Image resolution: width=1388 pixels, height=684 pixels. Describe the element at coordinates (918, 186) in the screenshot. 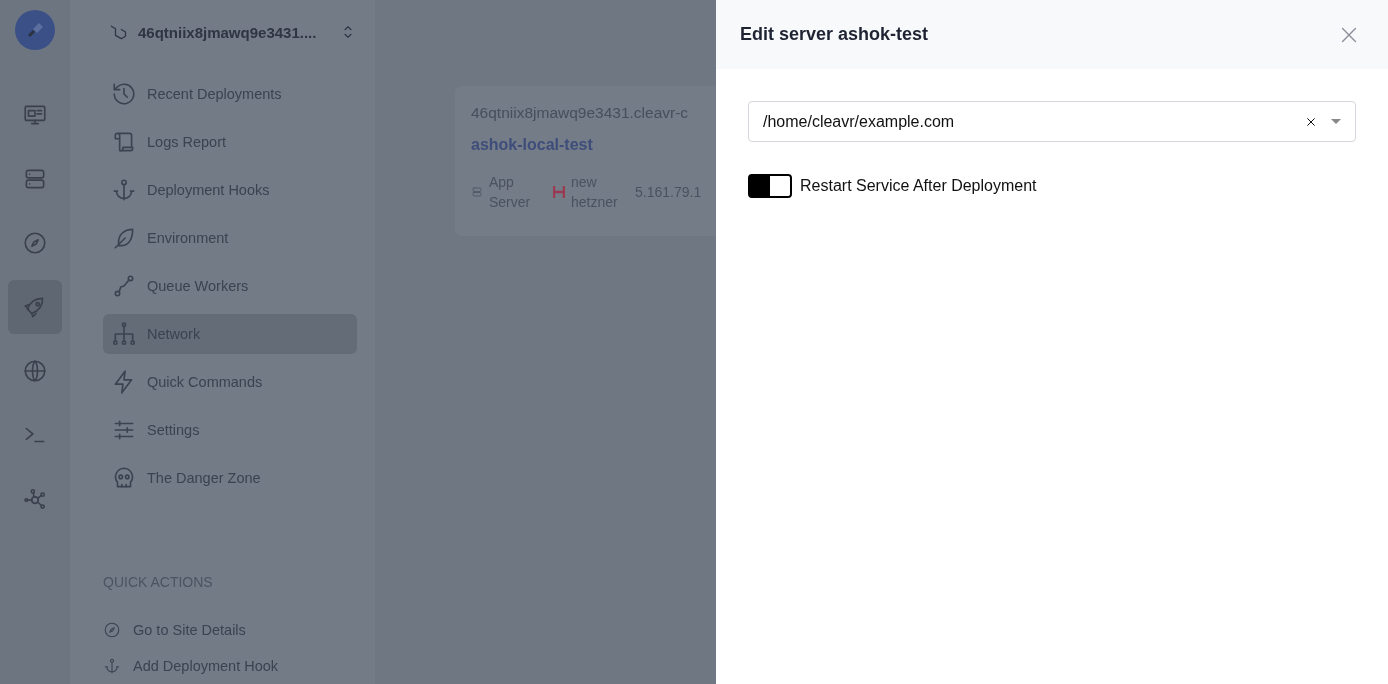

I see `toggle-label: Restart Service After Deployment` at that location.